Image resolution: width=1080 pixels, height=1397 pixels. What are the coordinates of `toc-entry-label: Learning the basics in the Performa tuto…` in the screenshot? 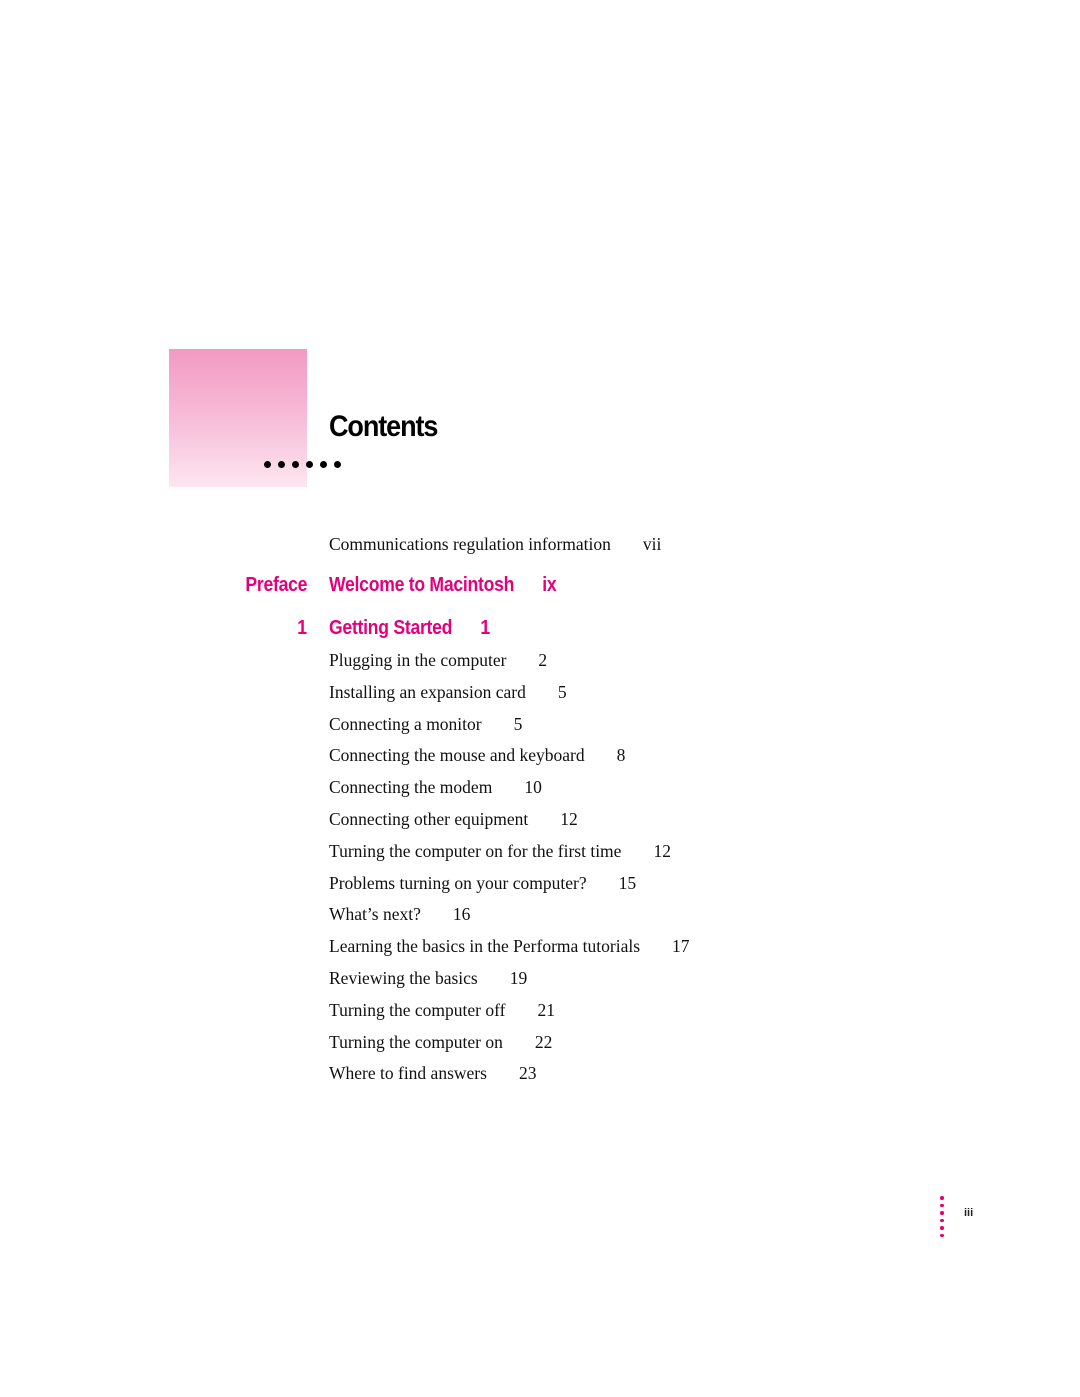 It's located at (485, 946).